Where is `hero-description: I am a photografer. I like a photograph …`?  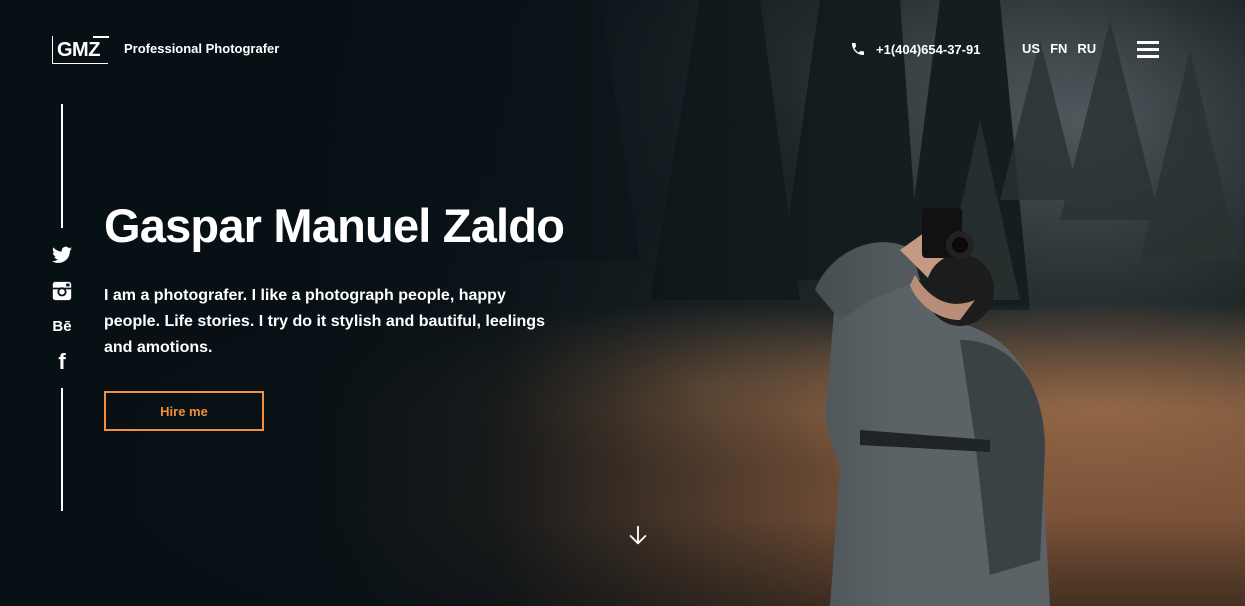 hero-description: I am a photografer. I like a photograph … is located at coordinates (329, 322).